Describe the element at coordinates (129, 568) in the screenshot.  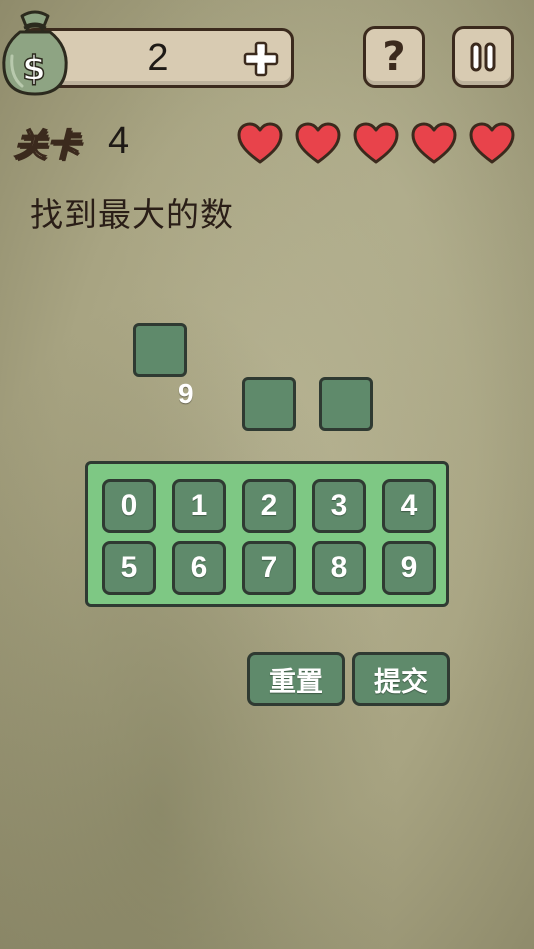
I see `digit-key-5: 5` at that location.